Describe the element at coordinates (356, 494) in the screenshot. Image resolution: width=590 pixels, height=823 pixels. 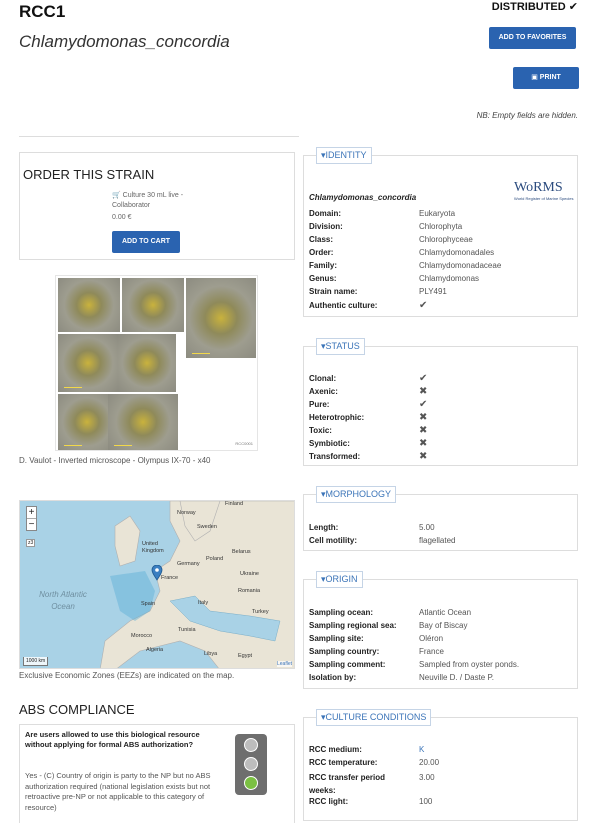
I see `morphology-toggle: ▾MORPHOLOGY` at that location.